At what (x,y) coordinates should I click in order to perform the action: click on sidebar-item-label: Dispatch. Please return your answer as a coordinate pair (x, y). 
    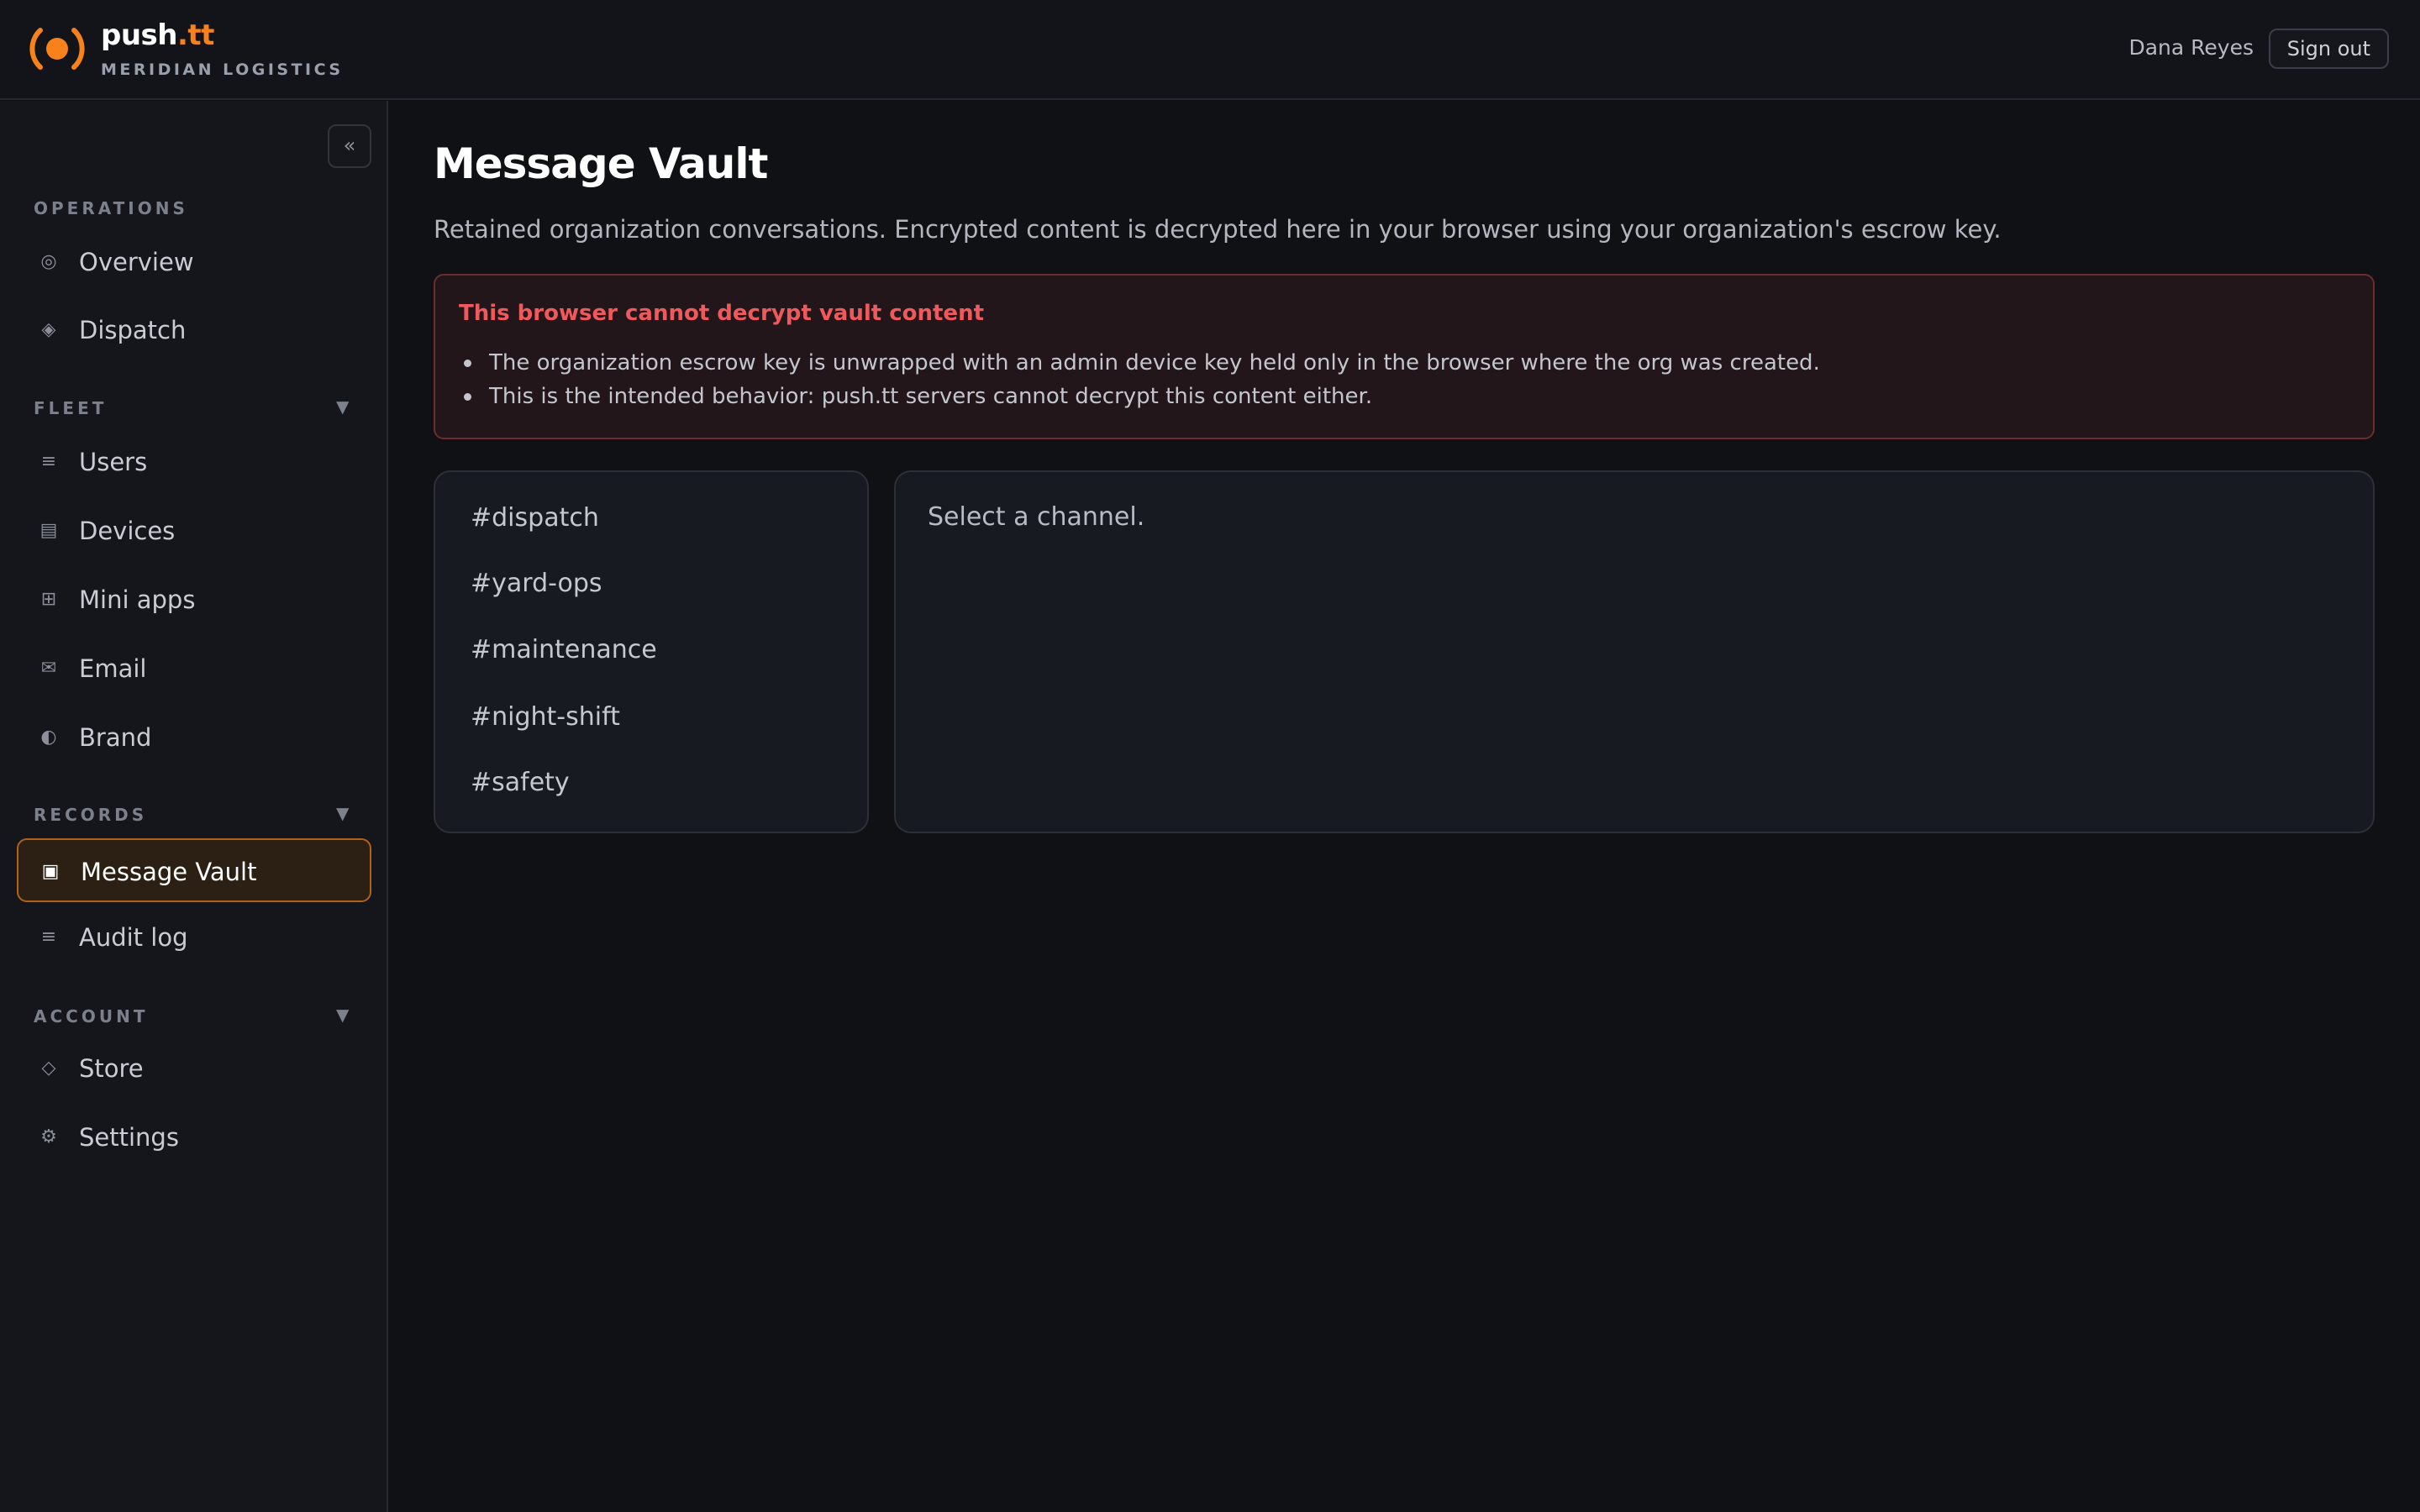
    Looking at the image, I should click on (133, 330).